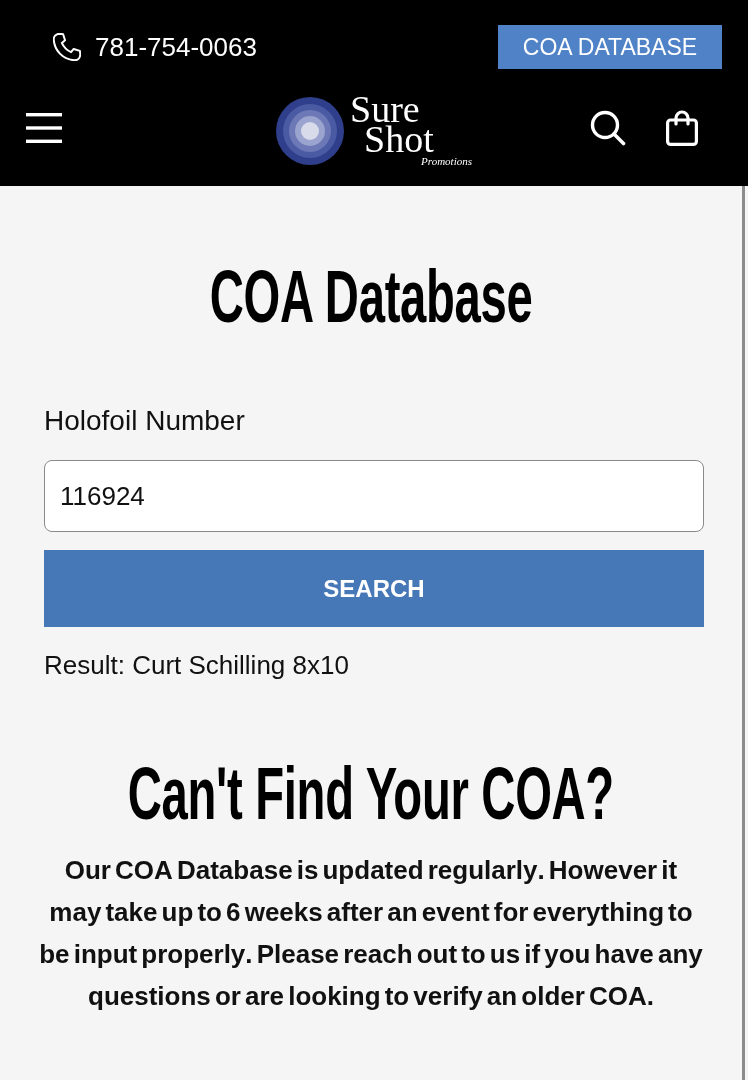 This screenshot has width=748, height=1080. Describe the element at coordinates (371, 296) in the screenshot. I see `page-title: COA Database` at that location.